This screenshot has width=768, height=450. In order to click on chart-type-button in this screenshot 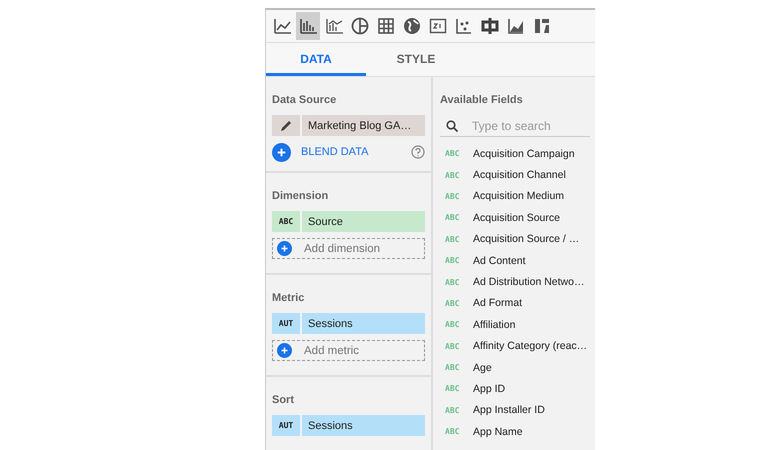, I will do `click(308, 26)`.